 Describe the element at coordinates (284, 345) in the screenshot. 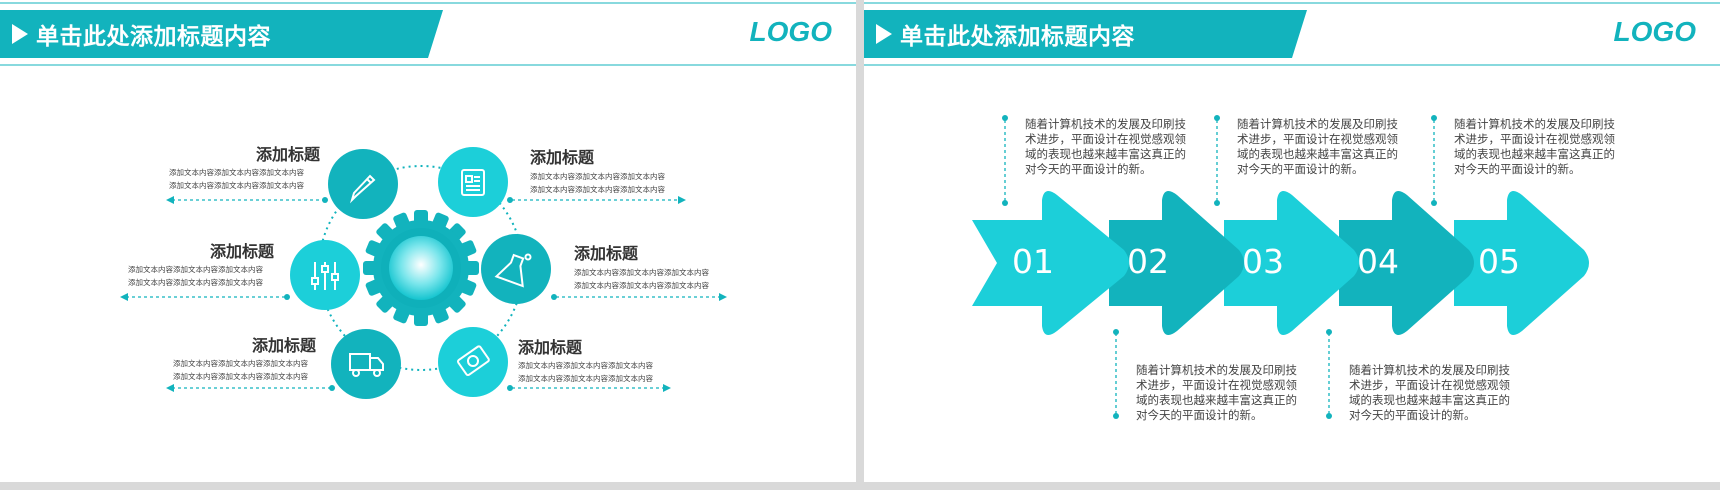

I see `item-title-truck: 添加标题` at that location.